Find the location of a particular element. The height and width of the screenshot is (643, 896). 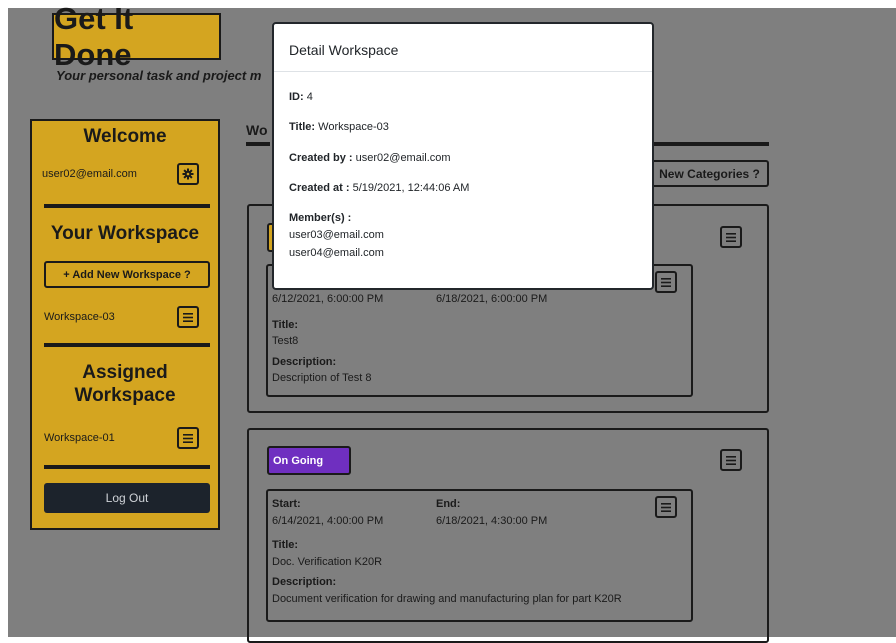

user-email: user02@email.com is located at coordinates (89, 174).